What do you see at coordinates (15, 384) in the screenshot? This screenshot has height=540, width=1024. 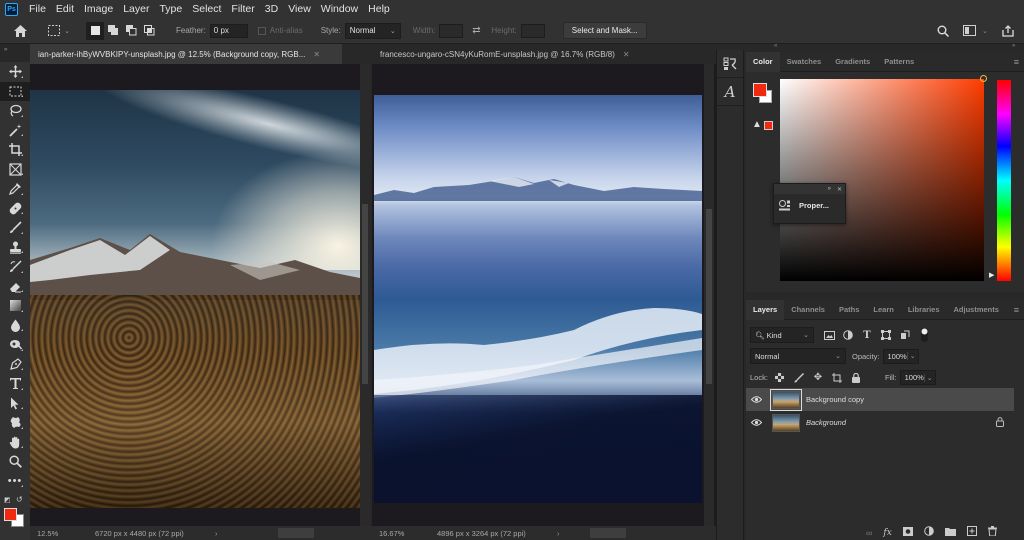 I see `type-tool` at bounding box center [15, 384].